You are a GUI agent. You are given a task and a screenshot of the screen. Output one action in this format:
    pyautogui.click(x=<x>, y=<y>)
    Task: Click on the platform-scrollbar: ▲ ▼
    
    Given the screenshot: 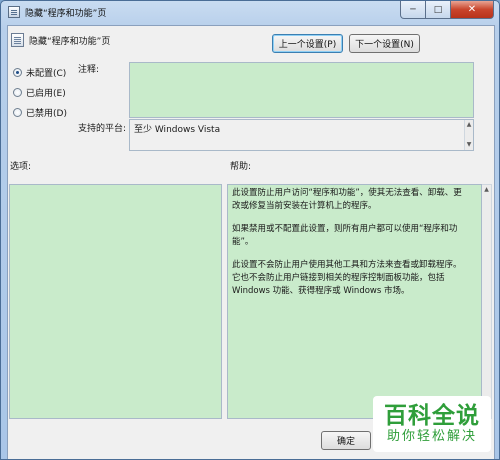 What is the action you would take?
    pyautogui.click(x=468, y=135)
    